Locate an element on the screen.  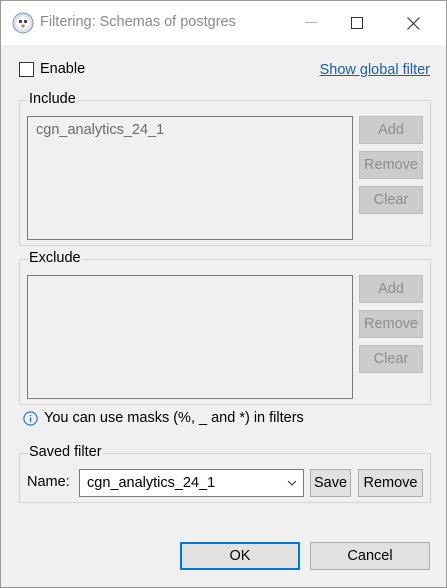
include-remove-button: Remove is located at coordinates (391, 165).